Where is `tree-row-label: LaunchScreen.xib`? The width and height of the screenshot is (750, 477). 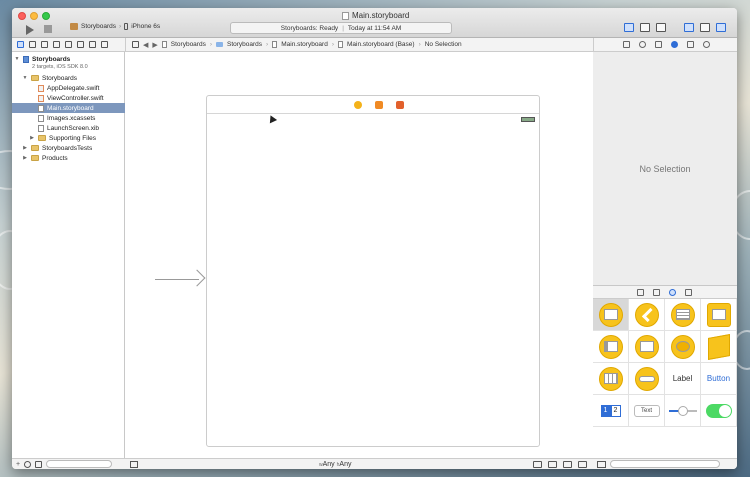 tree-row-label: LaunchScreen.xib is located at coordinates (73, 128).